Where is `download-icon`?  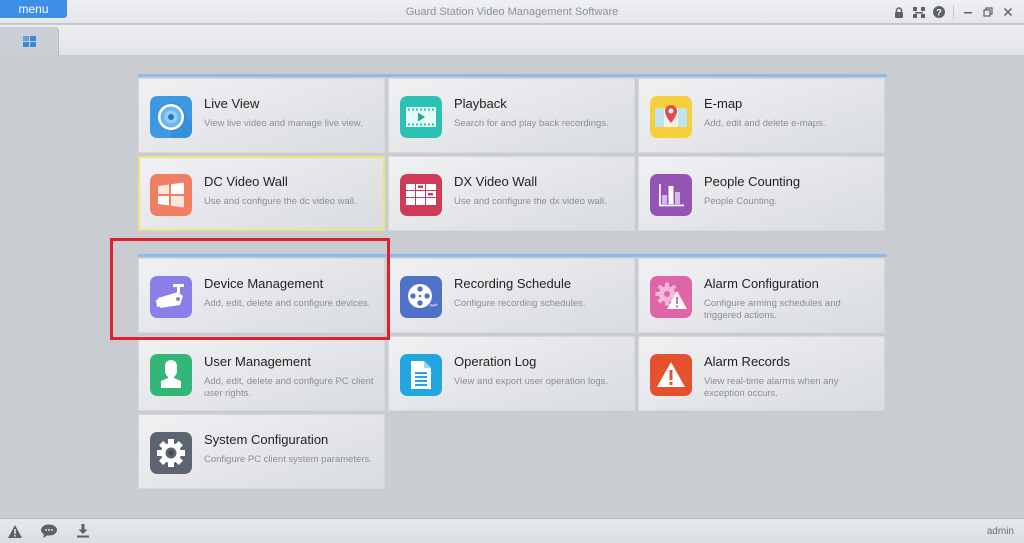 download-icon is located at coordinates (83, 531).